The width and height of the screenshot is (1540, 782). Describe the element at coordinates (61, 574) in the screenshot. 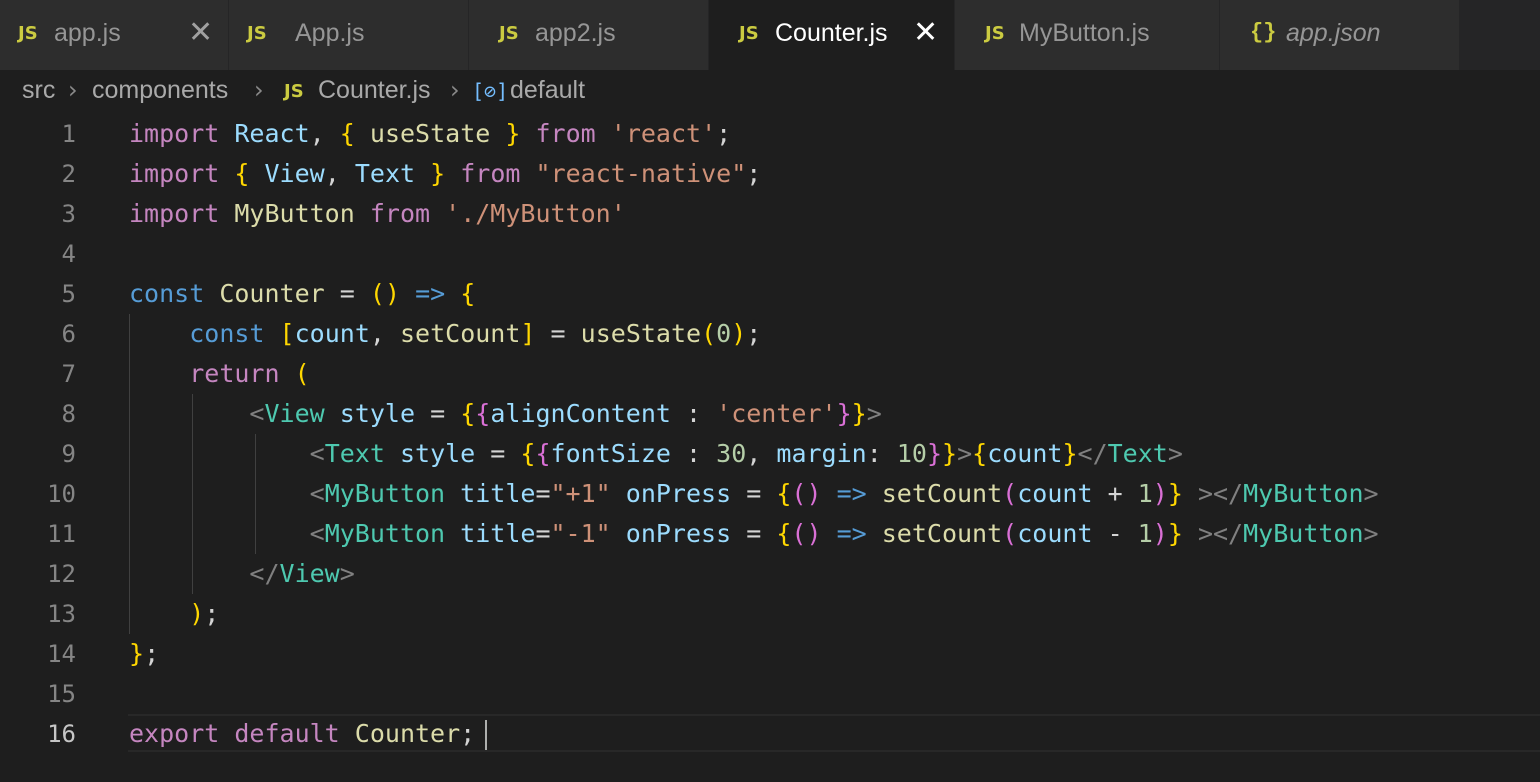

I see `line-number: 12` at that location.